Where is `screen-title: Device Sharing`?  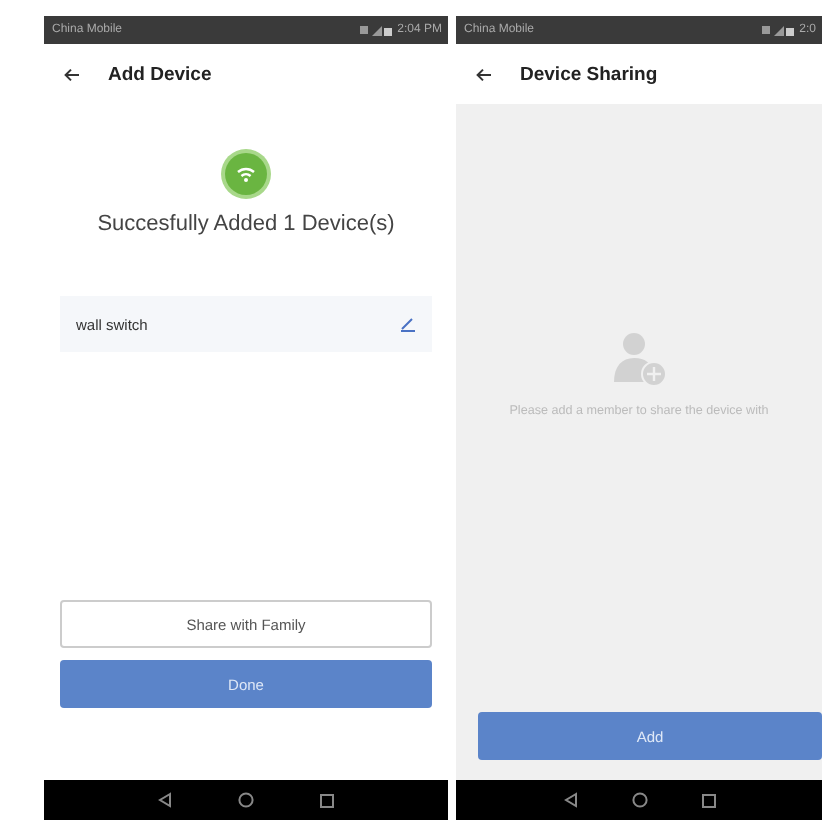
screen-title: Device Sharing is located at coordinates (589, 74).